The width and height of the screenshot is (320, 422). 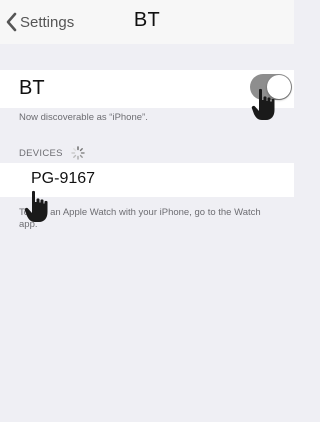 What do you see at coordinates (83, 117) in the screenshot?
I see `discoverable-text: Now discoverable as “iPhone”.` at bounding box center [83, 117].